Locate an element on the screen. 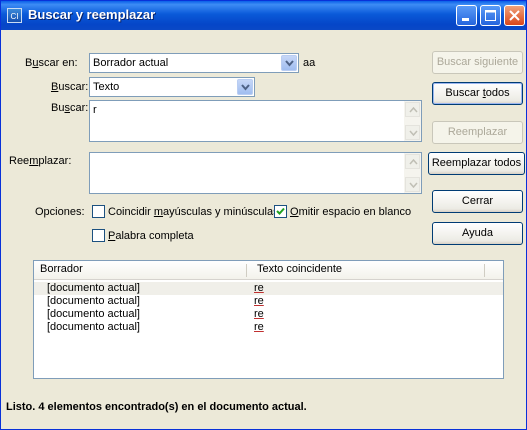 Image resolution: width=527 pixels, height=430 pixels. minimize-icon is located at coordinates (465, 19).